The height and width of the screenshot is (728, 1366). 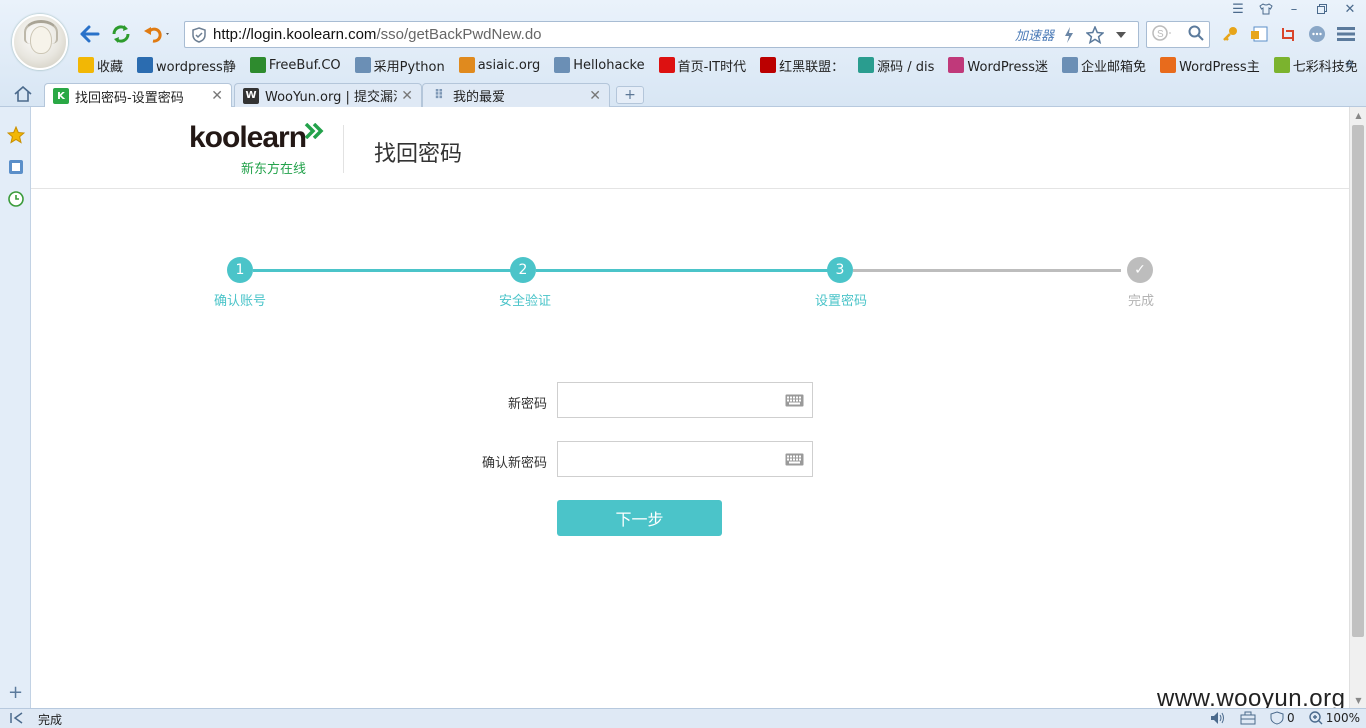 I want to click on scroll-down-arrow-icon: ▼, so click(x=1358, y=700).